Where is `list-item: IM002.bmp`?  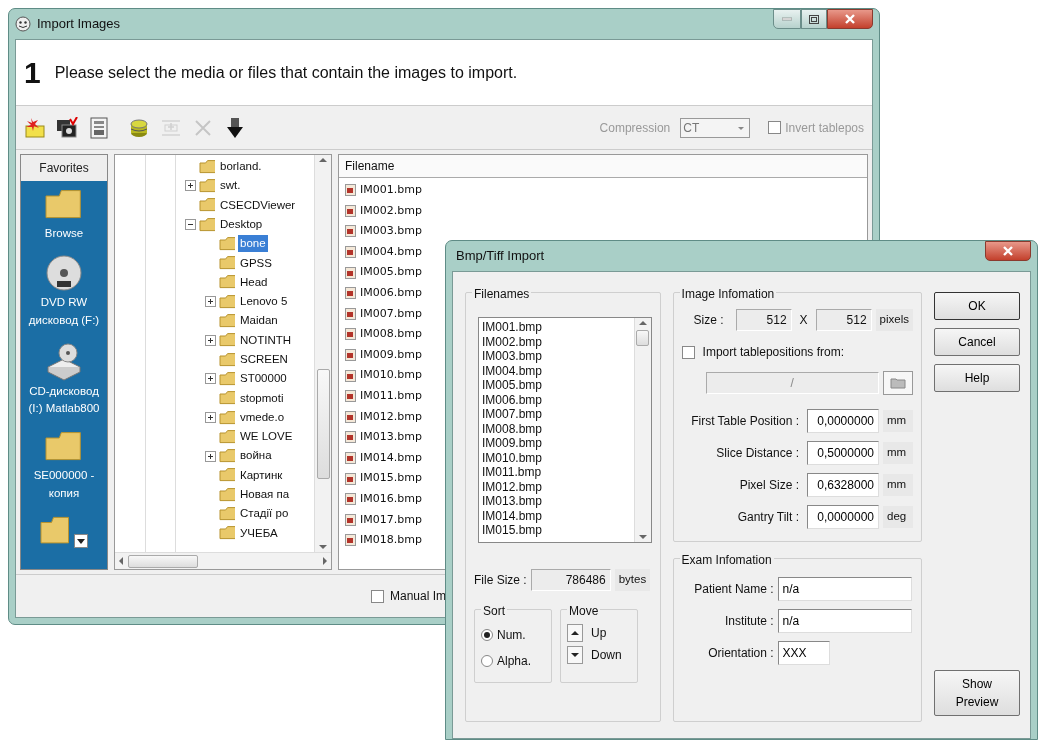
list-item: IM002.bmp is located at coordinates (556, 341).